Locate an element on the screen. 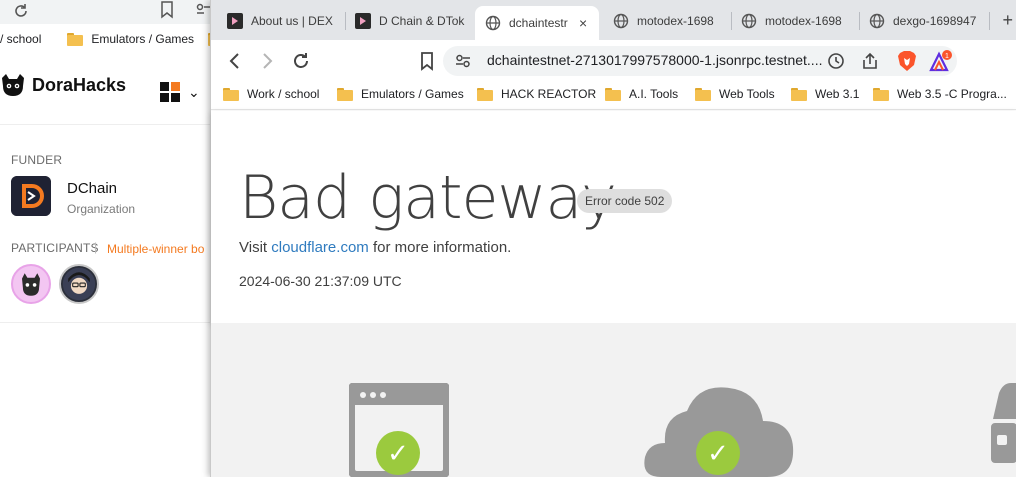 This screenshot has width=1016, height=477. tab-label: About us | DEX is located at coordinates (292, 21).